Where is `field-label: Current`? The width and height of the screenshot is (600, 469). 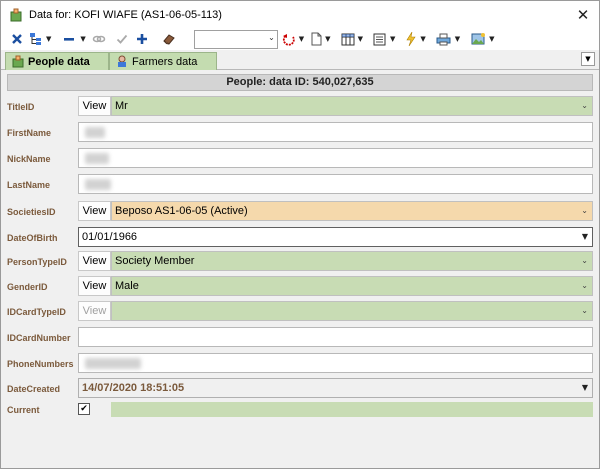
field-label: Current is located at coordinates (23, 410).